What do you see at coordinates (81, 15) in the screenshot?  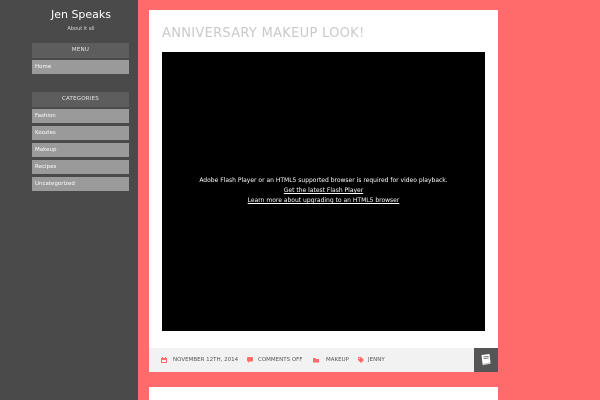 I see `site-title: Jen Speaks` at bounding box center [81, 15].